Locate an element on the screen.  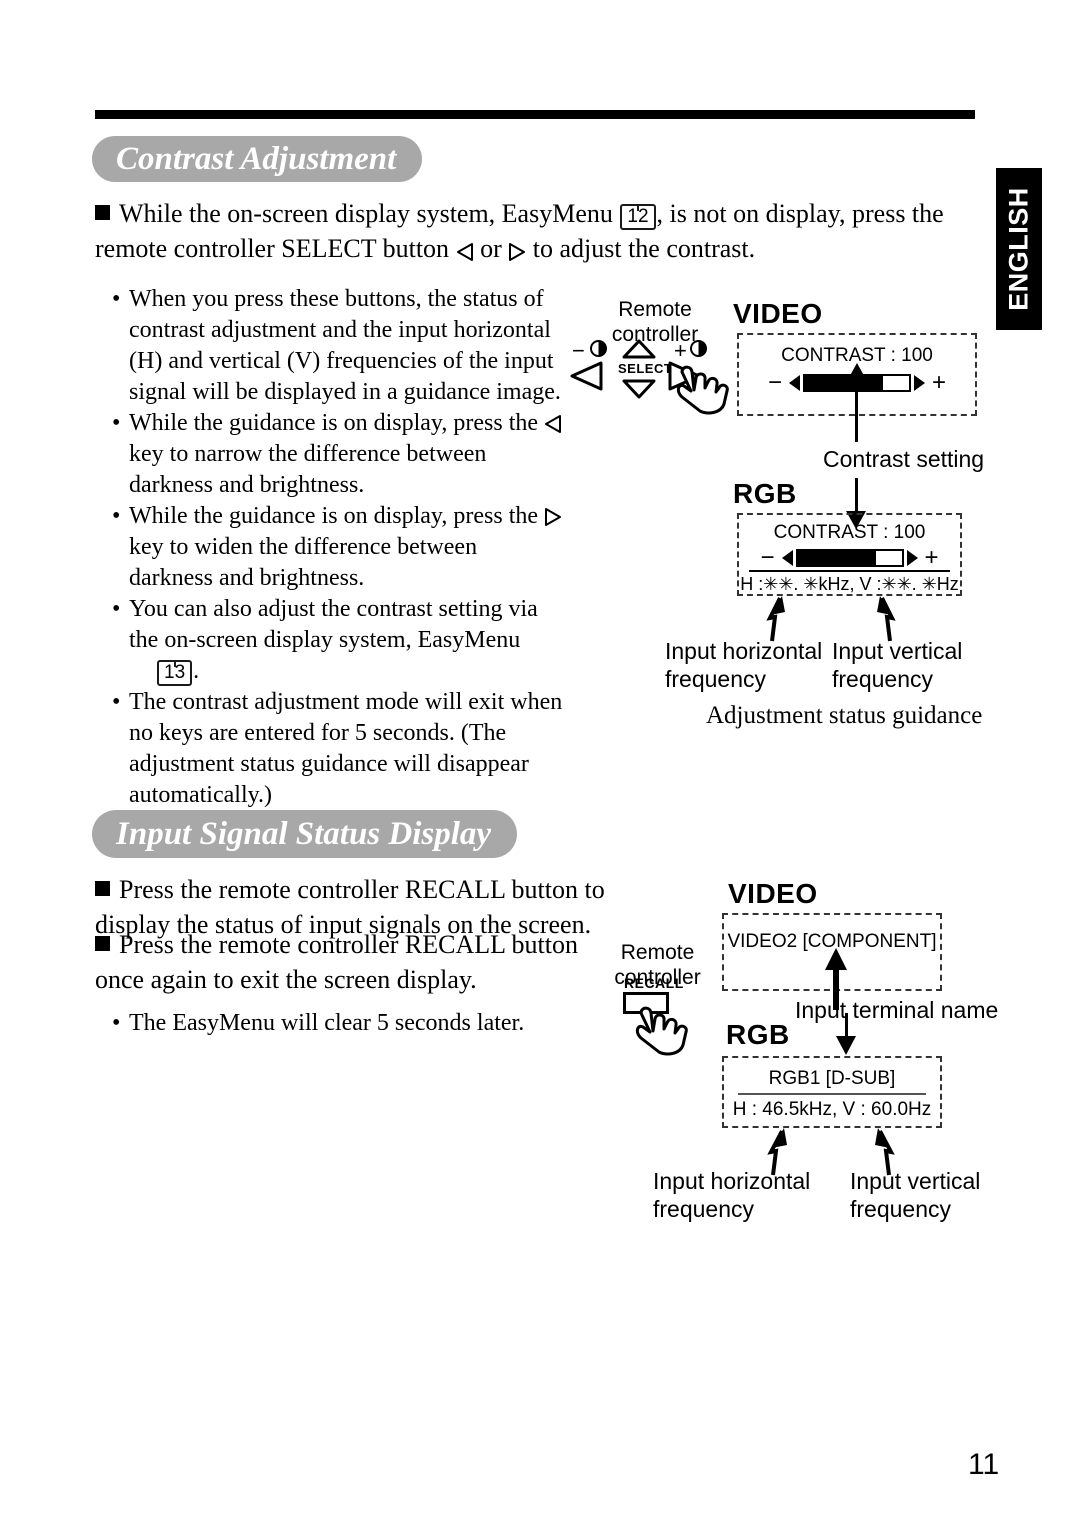
language-tab-english: ENGLISH is located at coordinates (1019, 249).